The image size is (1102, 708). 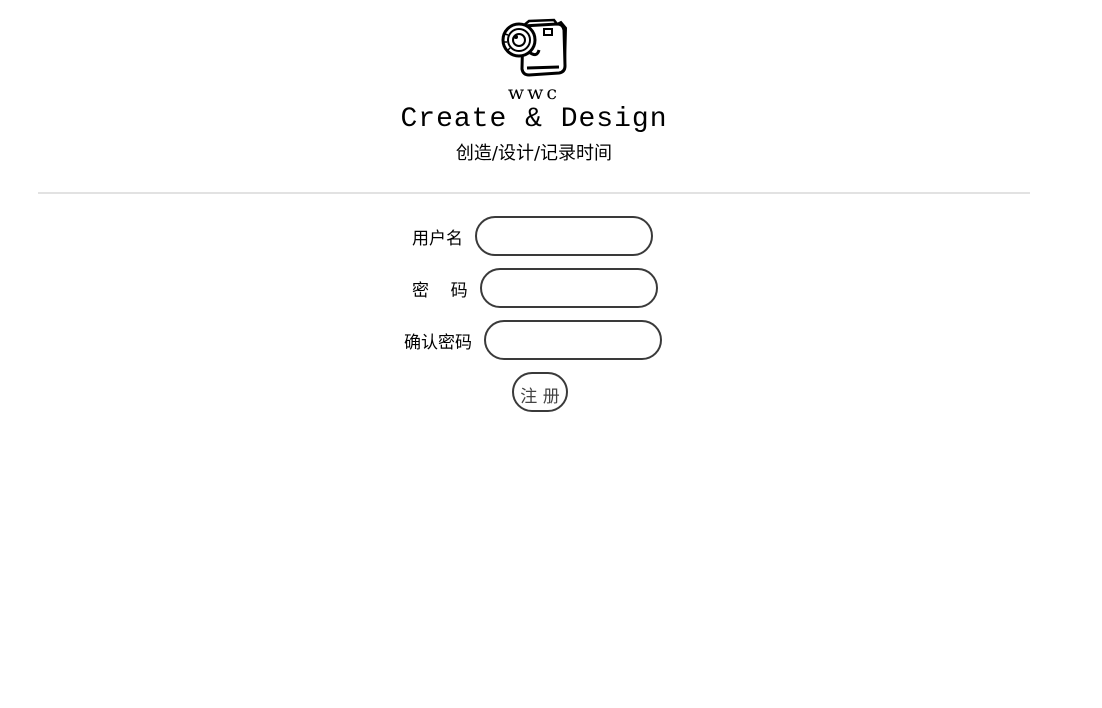 I want to click on username-input, so click(x=564, y=236).